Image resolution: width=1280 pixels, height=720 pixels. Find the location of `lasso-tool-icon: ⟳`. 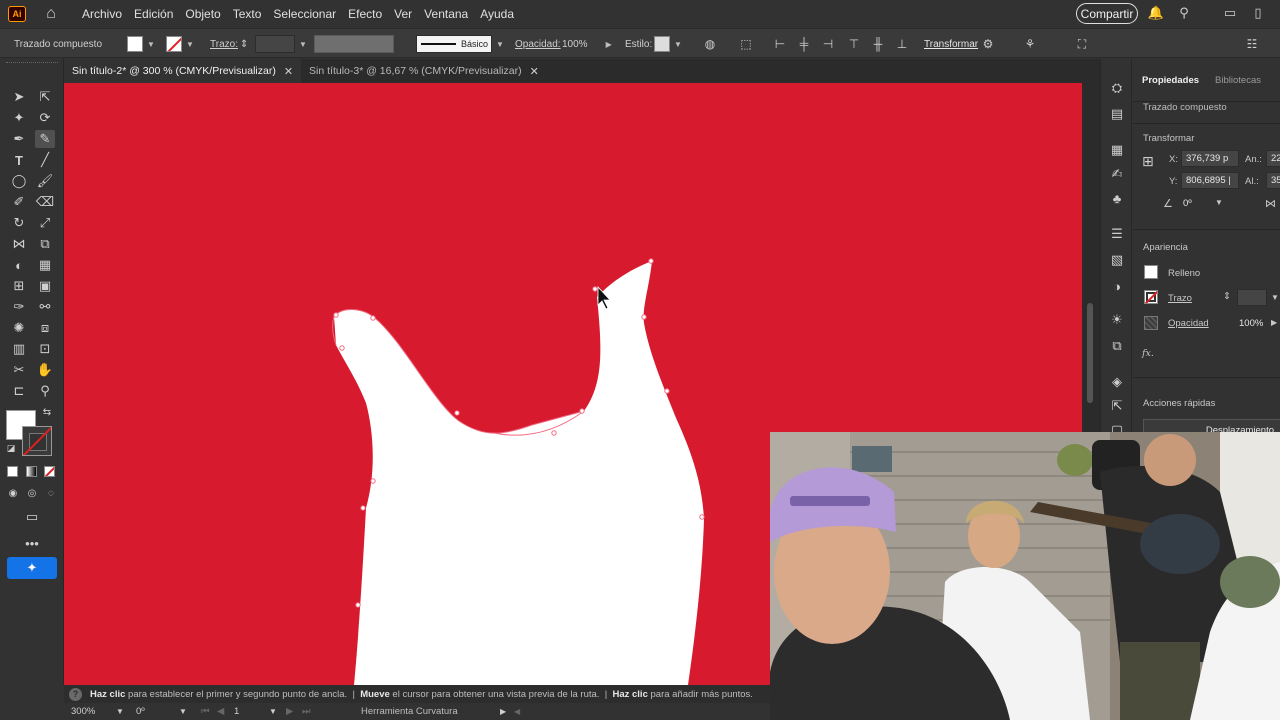

lasso-tool-icon: ⟳ is located at coordinates (45, 118).